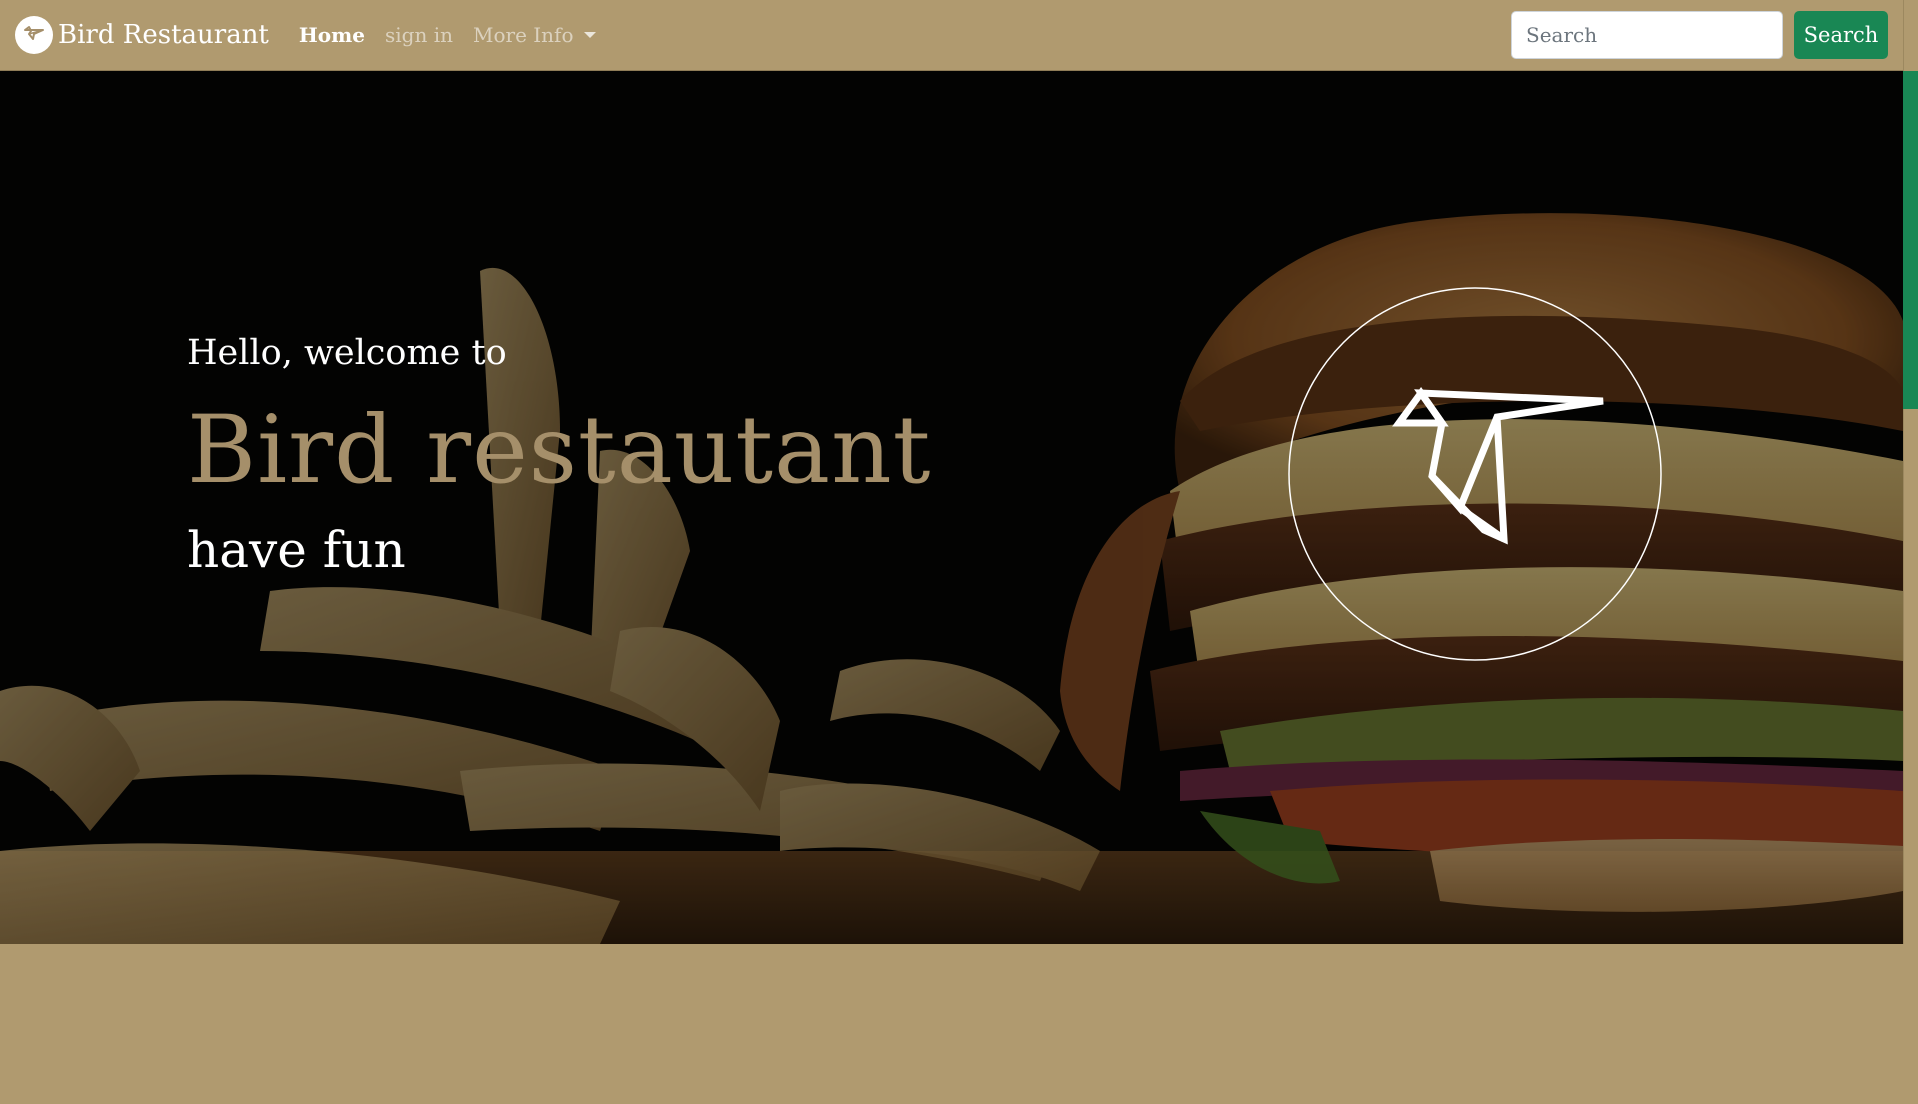 This screenshot has width=1918, height=1104. I want to click on bird-logo-icon, so click(34, 35).